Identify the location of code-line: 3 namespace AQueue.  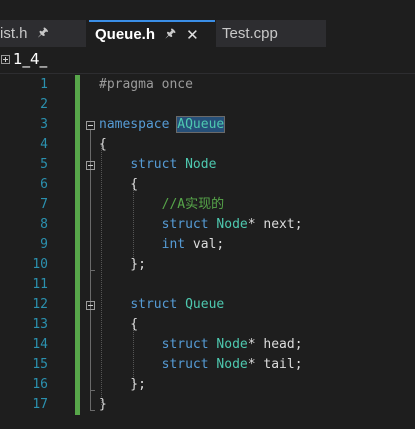
(207, 125).